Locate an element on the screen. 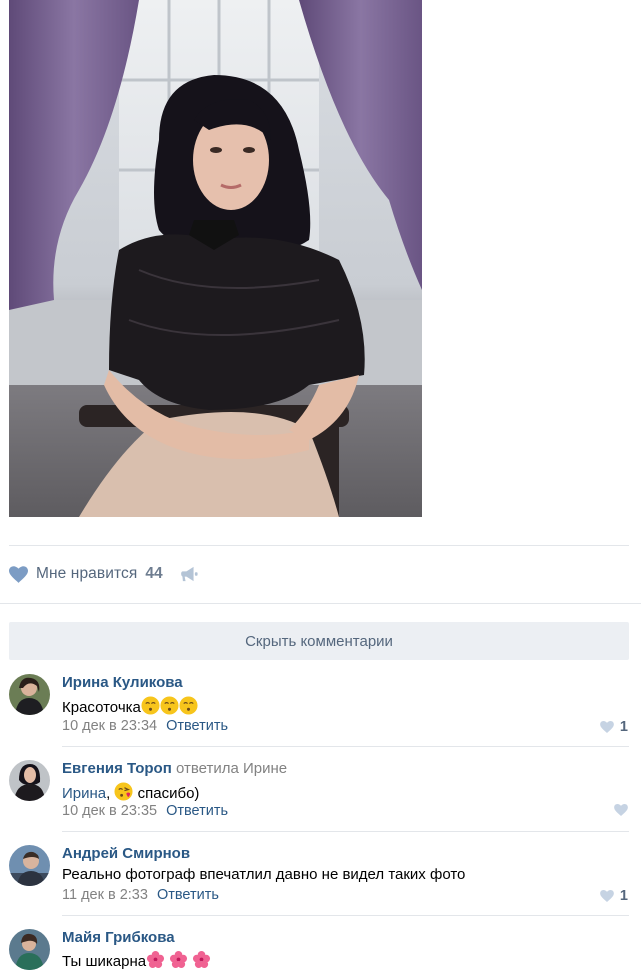  comment-author: Андрей Смирнов is located at coordinates (126, 853).